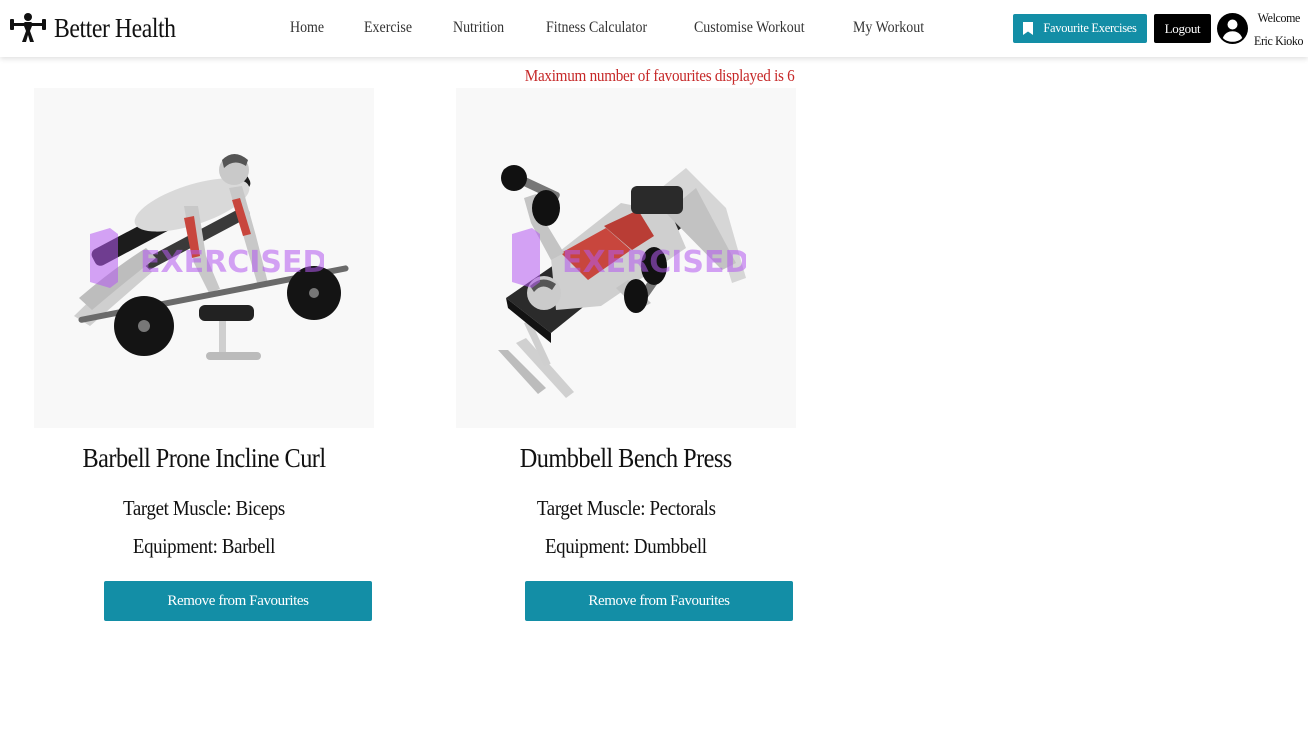 This screenshot has height=736, width=1308. Describe the element at coordinates (388, 28) in the screenshot. I see `nav-exercise: Exercise` at that location.